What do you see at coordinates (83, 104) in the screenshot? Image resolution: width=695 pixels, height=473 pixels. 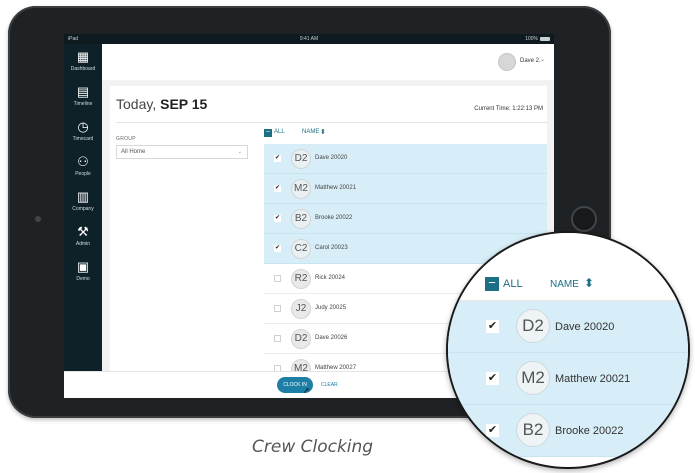 I see `sidebar-item-label: Timeline` at bounding box center [83, 104].